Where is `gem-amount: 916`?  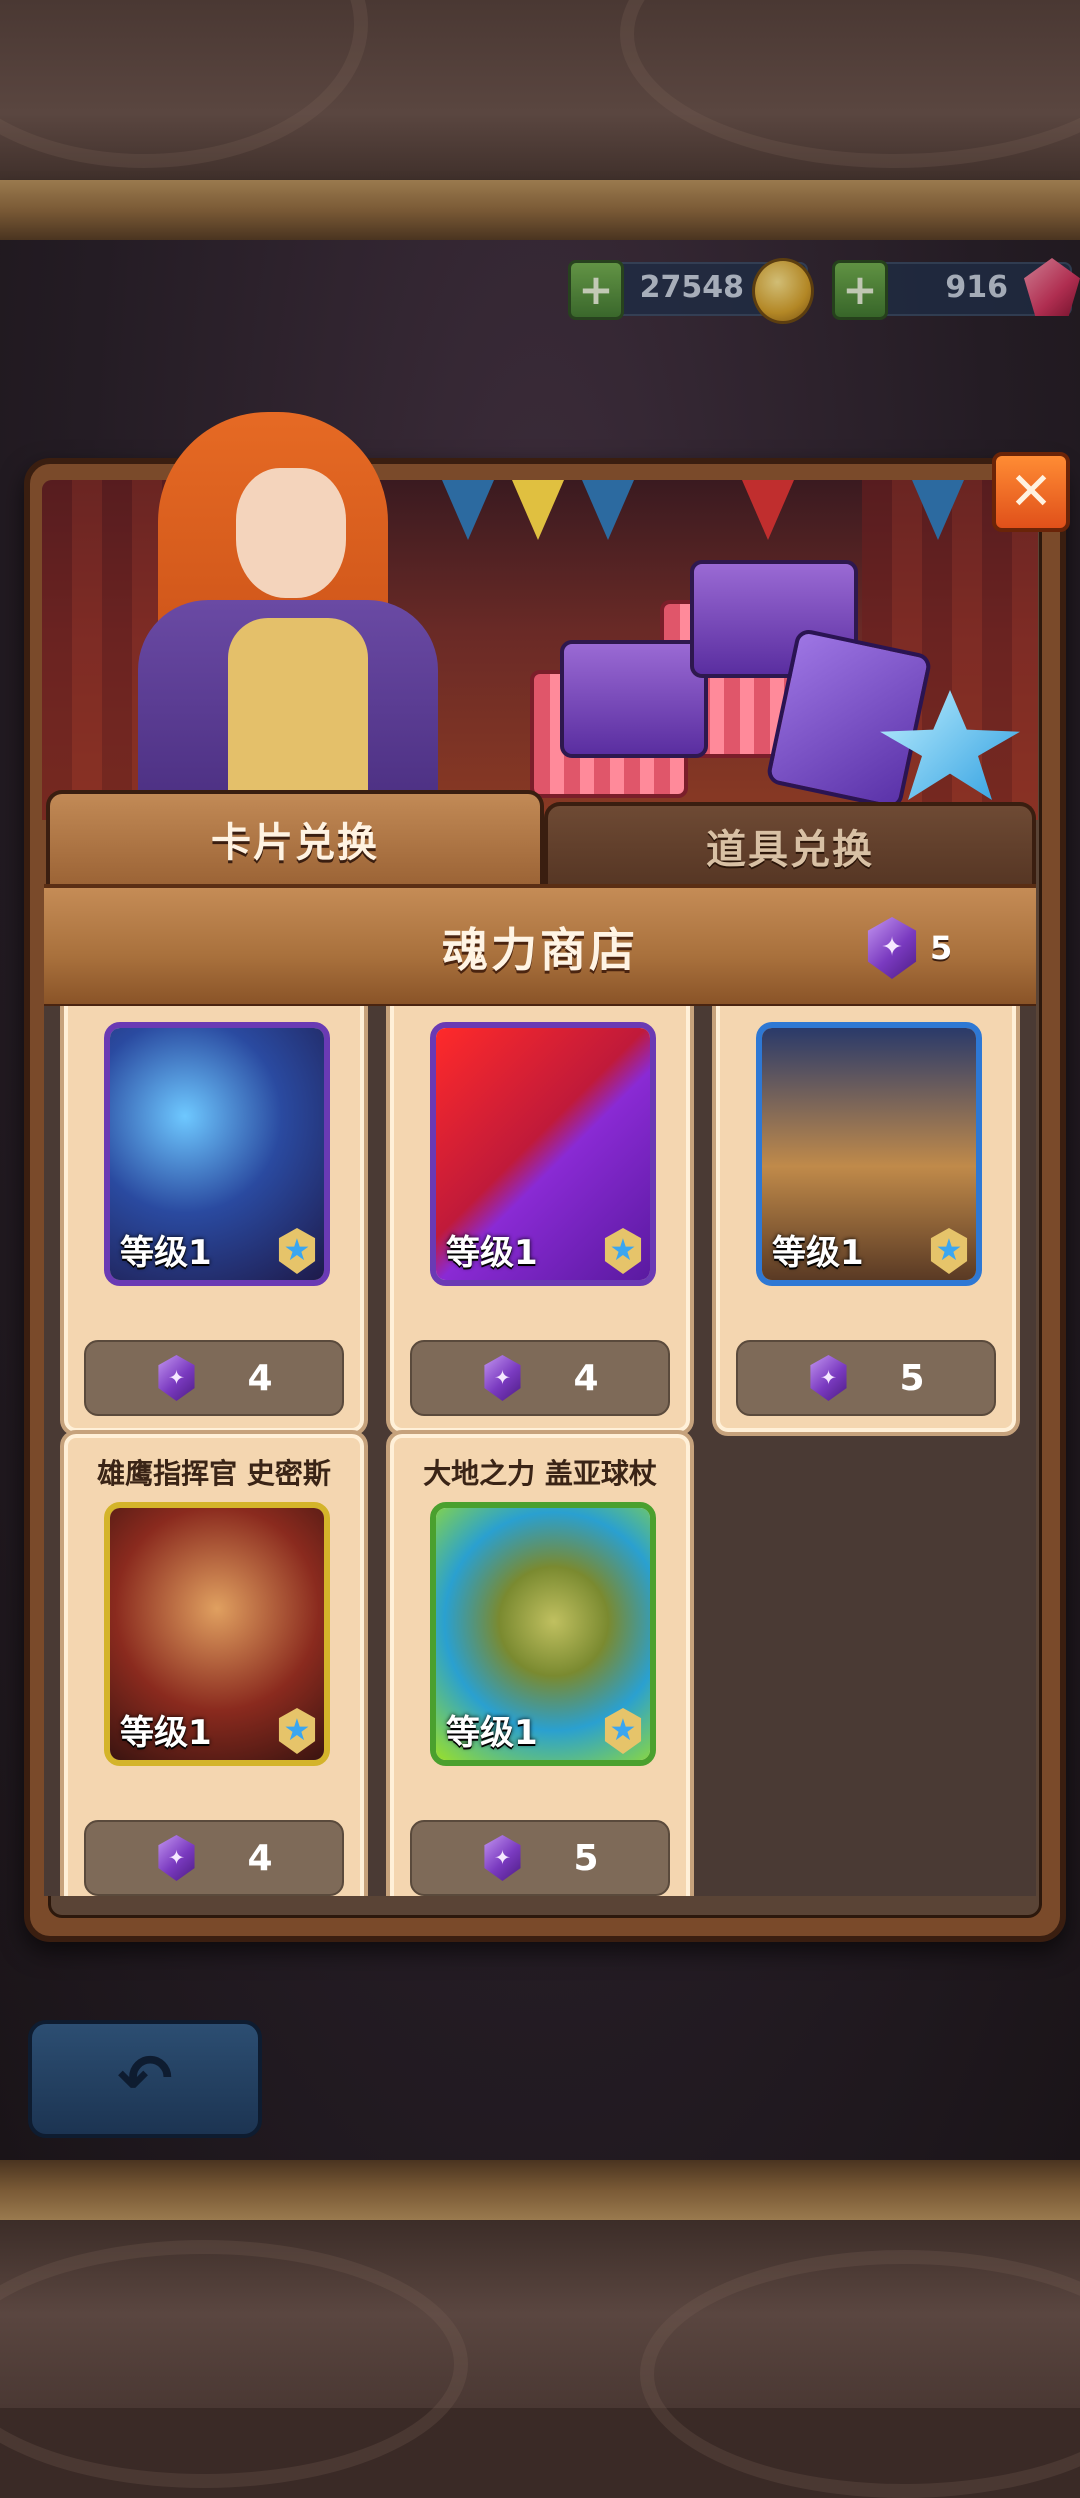
gem-amount: 916 is located at coordinates (976, 287).